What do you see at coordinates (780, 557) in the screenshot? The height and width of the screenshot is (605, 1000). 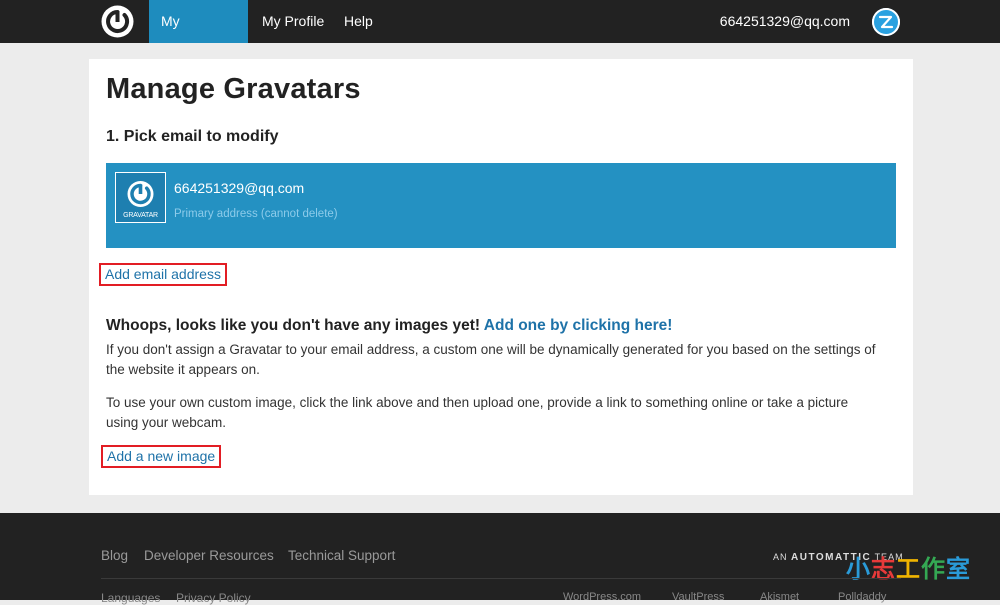 I see `automattic-prefix: AN` at bounding box center [780, 557].